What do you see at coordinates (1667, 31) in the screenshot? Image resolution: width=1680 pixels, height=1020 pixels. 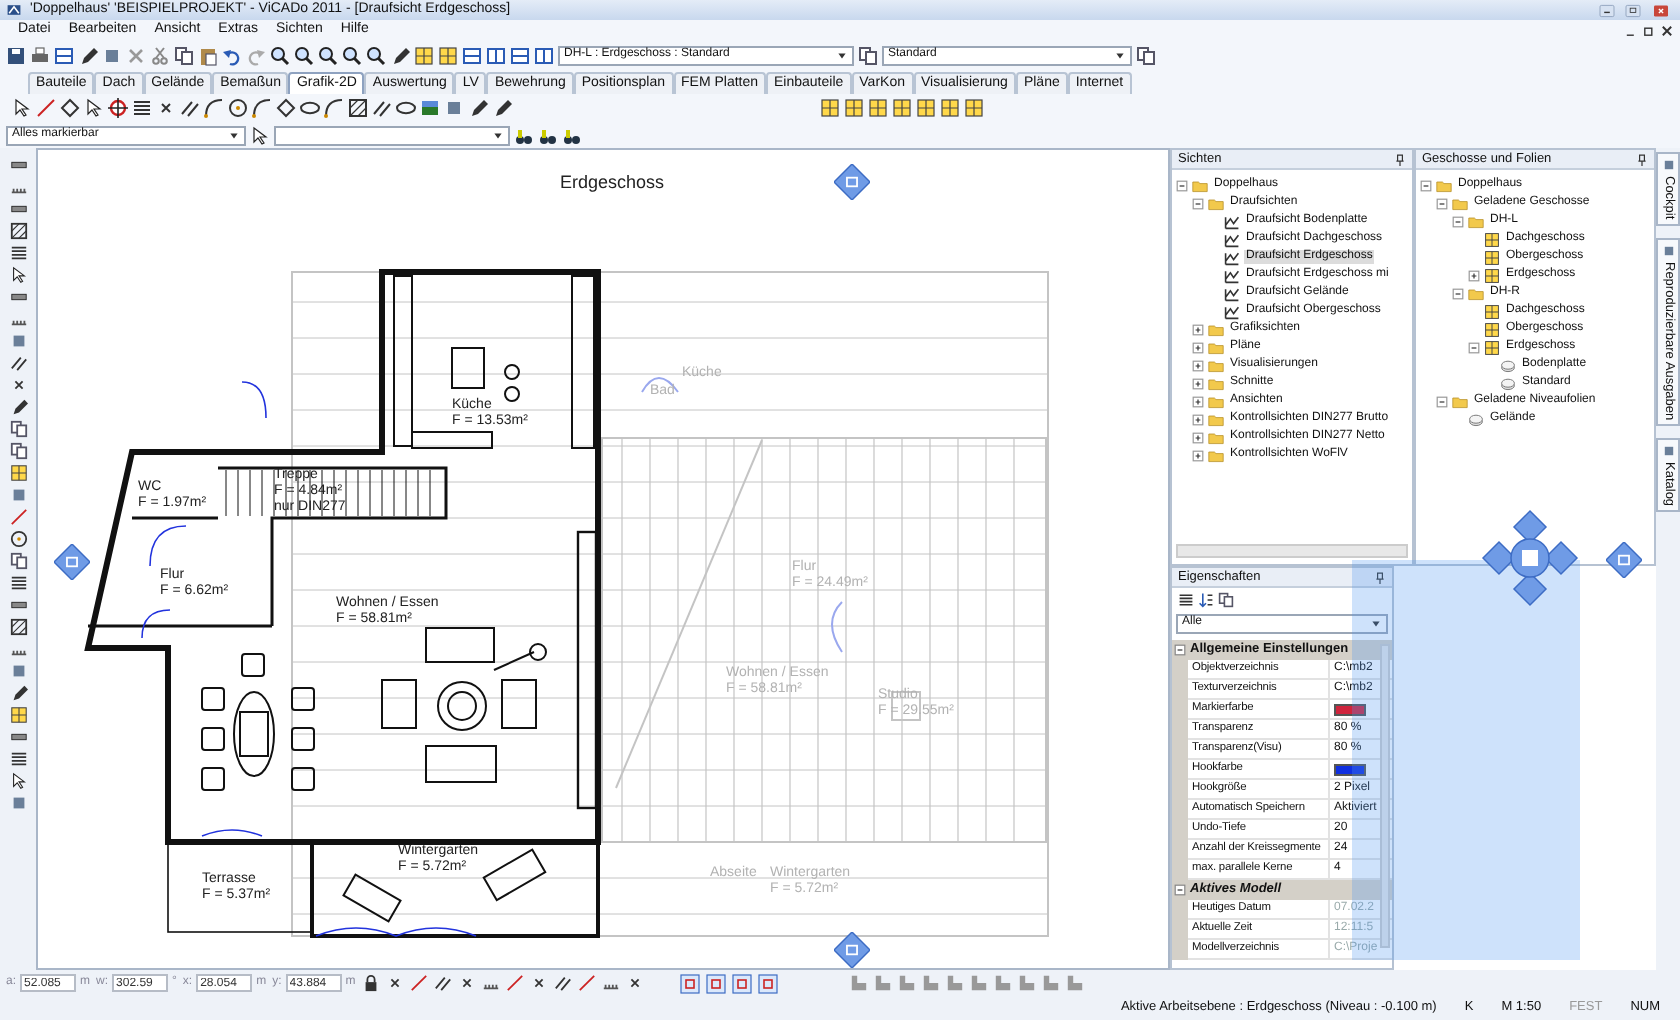 I see `close-icon` at bounding box center [1667, 31].